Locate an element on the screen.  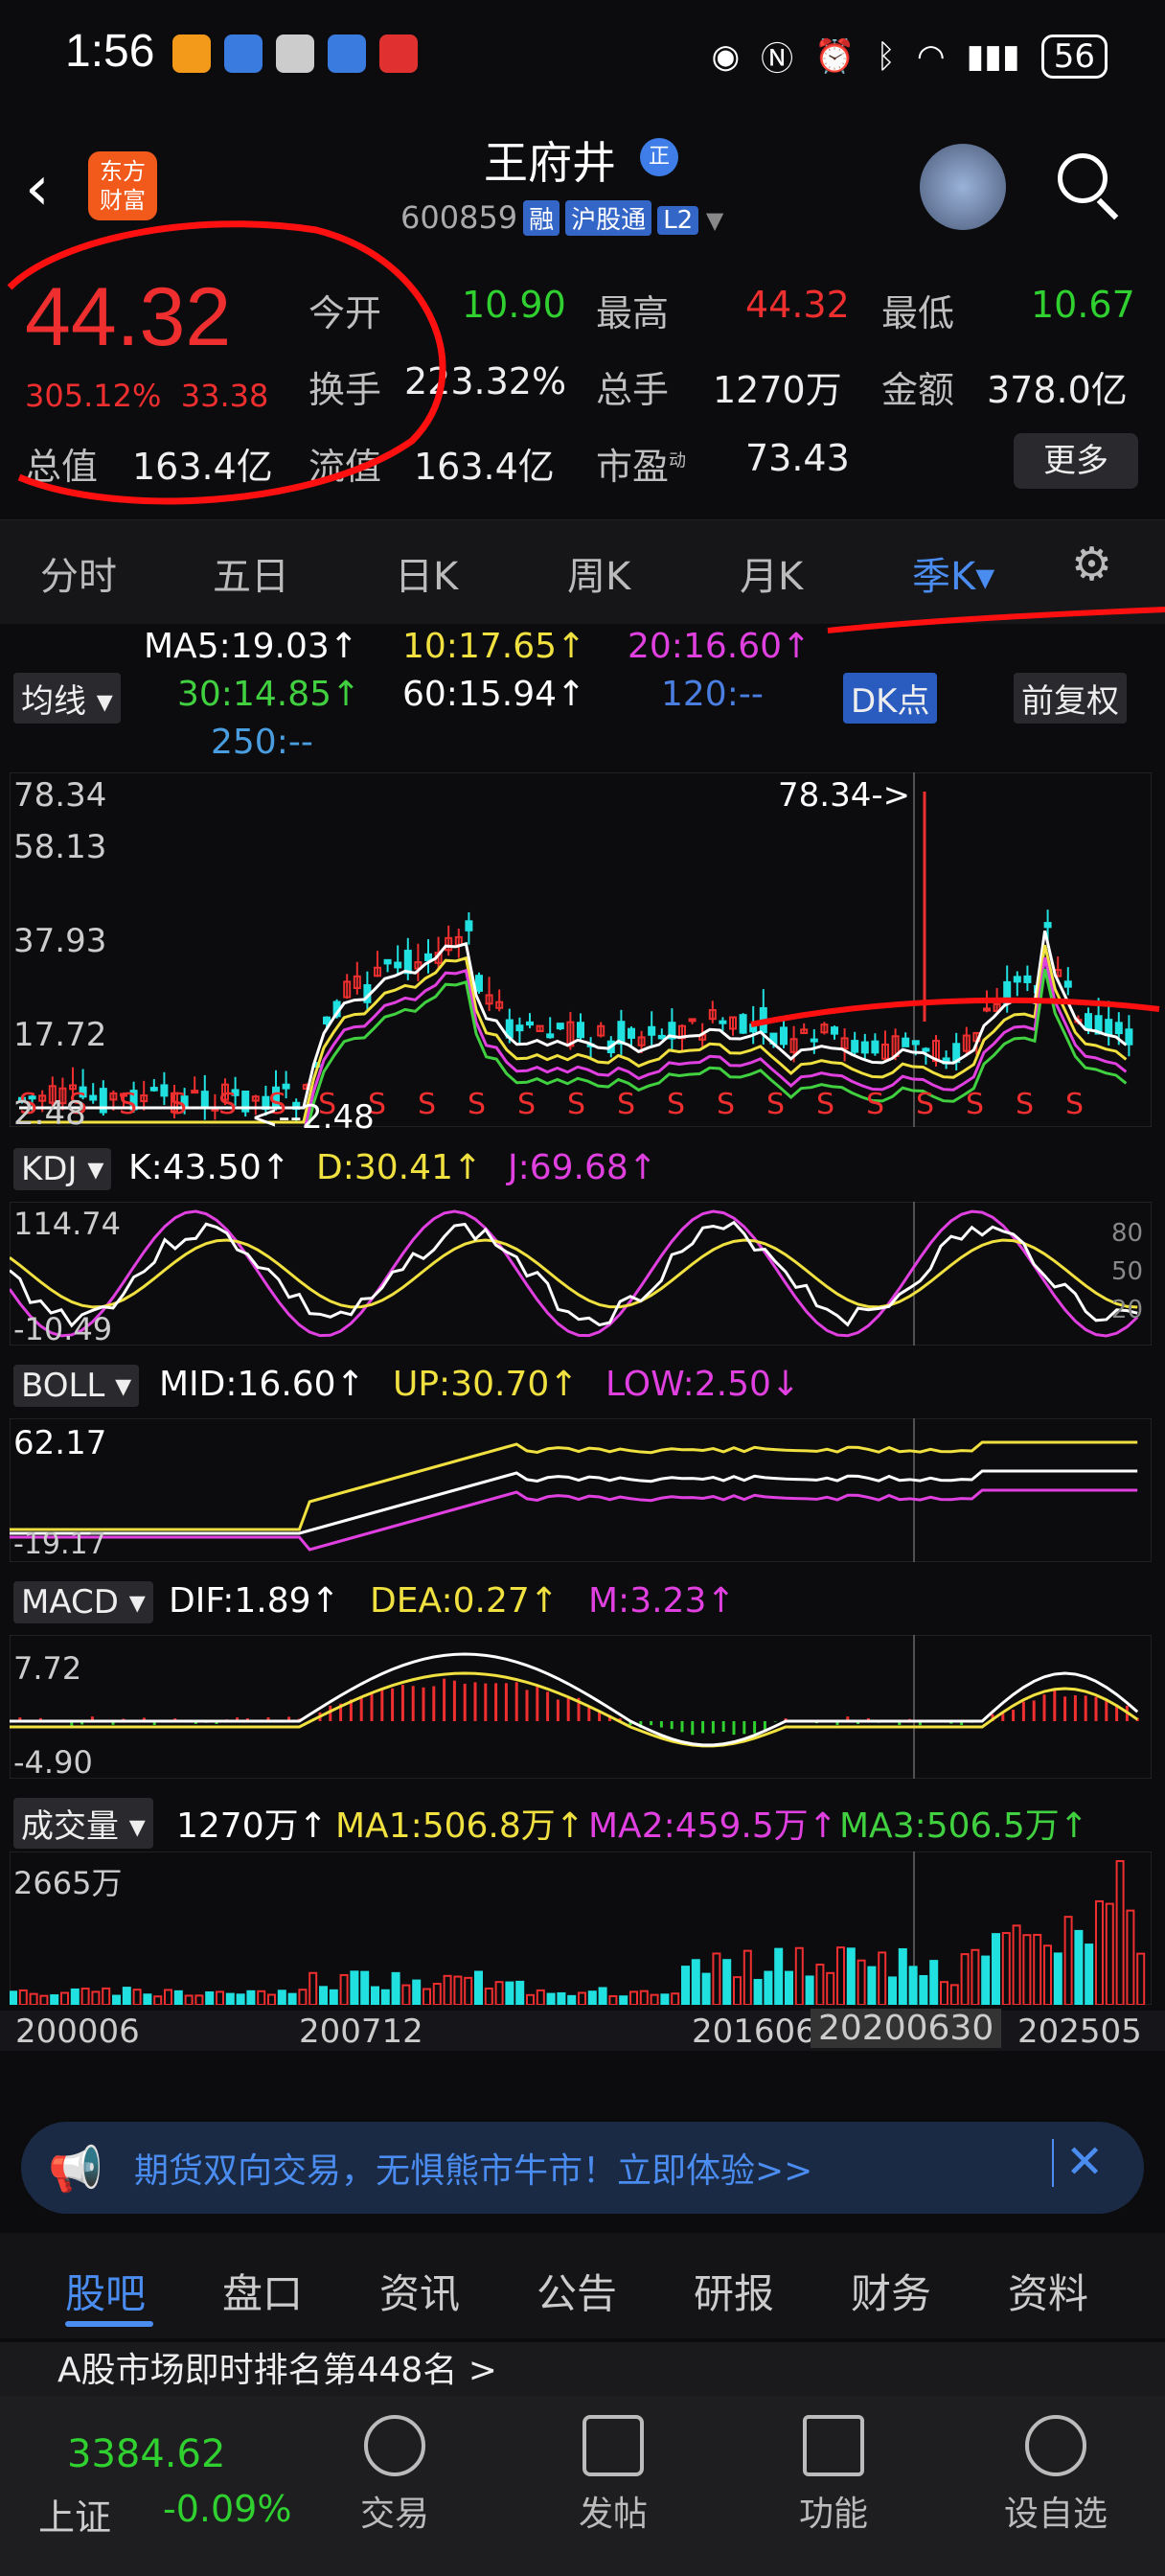
nav-function: 功能 is located at coordinates (834, 2475).